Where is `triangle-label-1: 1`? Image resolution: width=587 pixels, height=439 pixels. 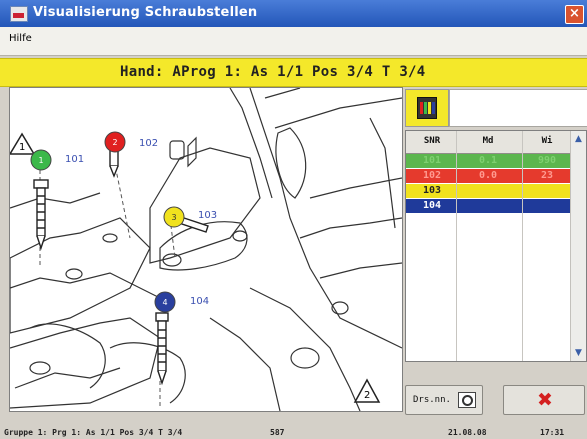
triangle-label-1: 1 is located at coordinates (22, 147).